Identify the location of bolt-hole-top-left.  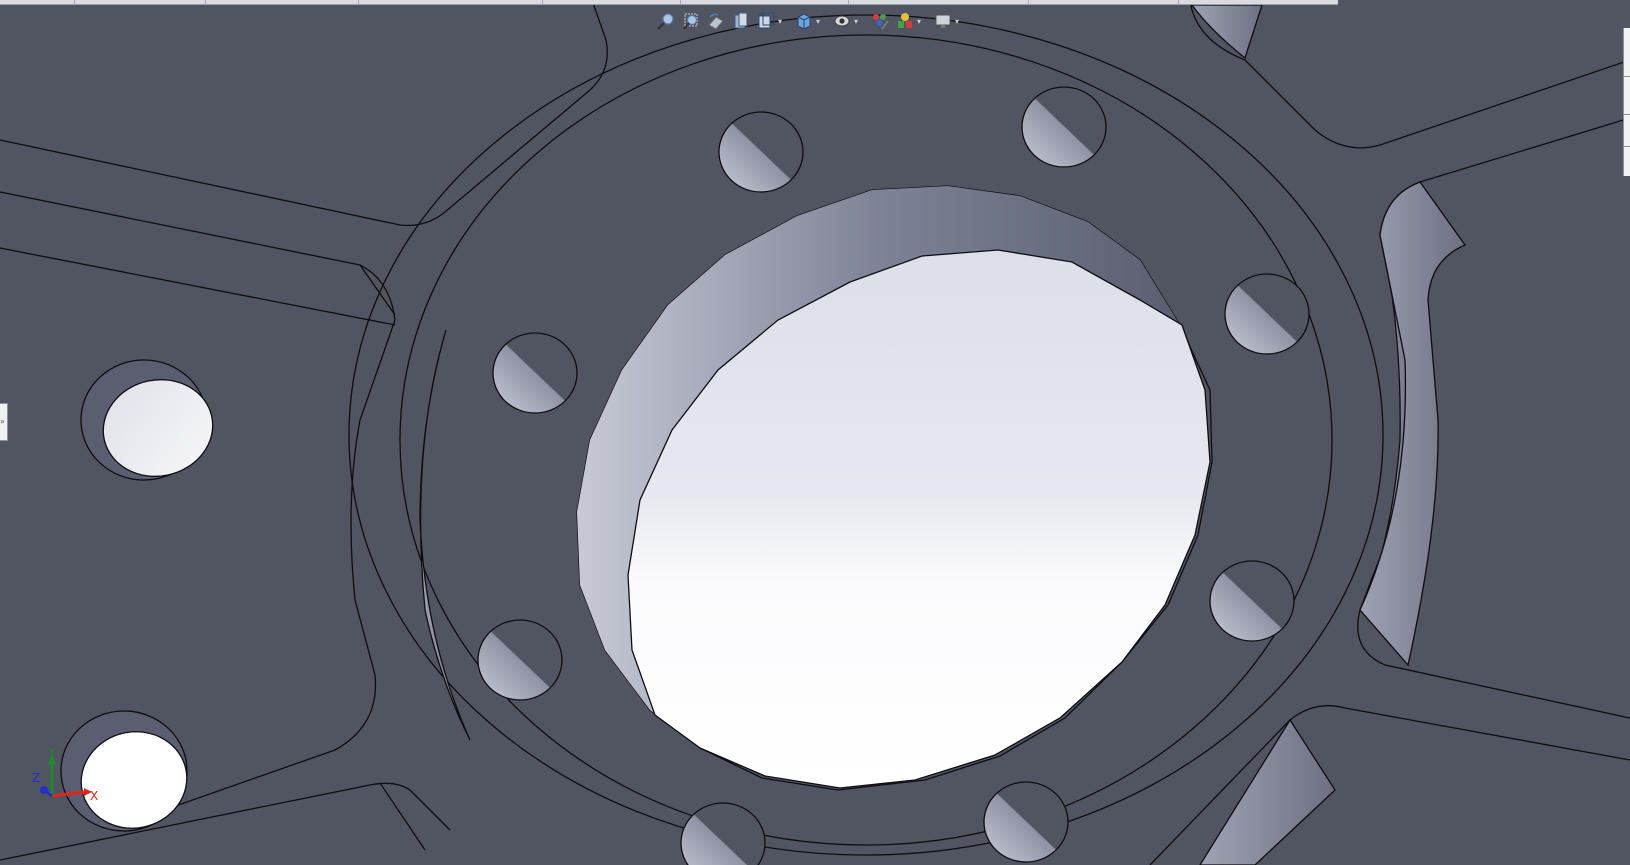
(761, 152).